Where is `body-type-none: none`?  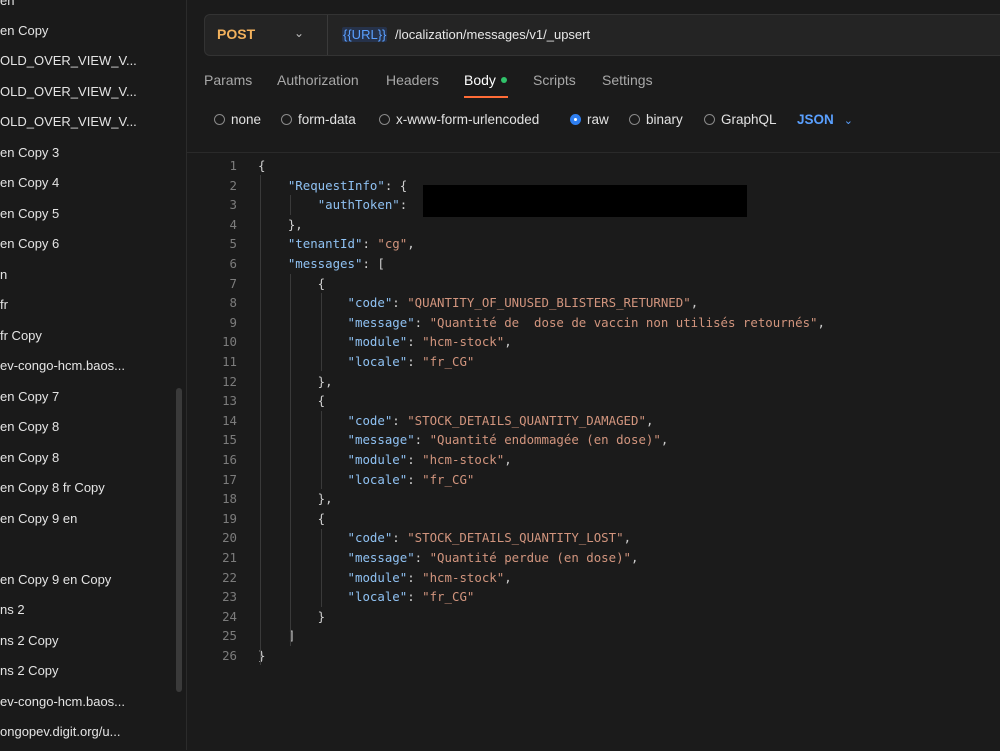
body-type-none: none is located at coordinates (237, 119).